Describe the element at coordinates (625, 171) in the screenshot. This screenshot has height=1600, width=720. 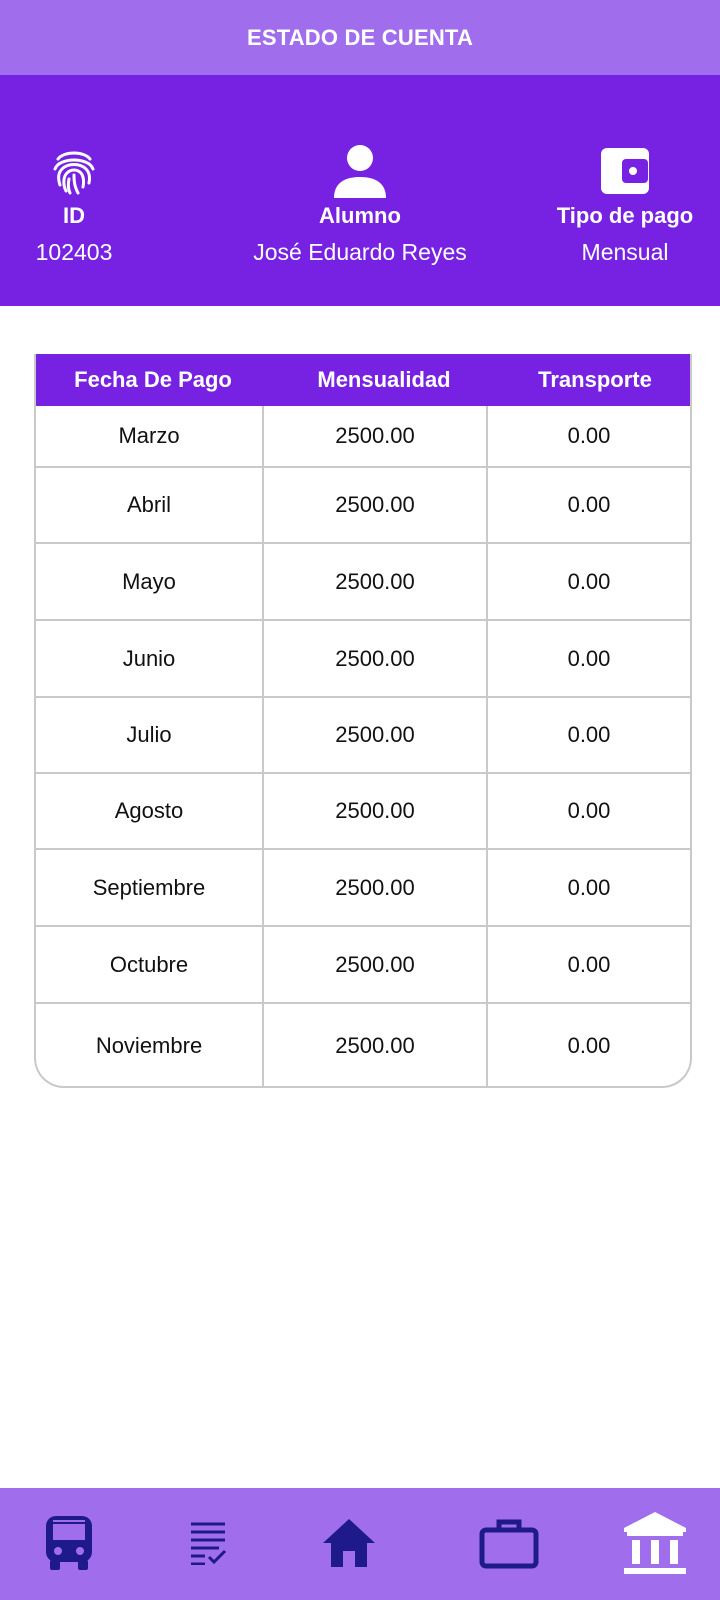
I see `wallet-icon` at that location.